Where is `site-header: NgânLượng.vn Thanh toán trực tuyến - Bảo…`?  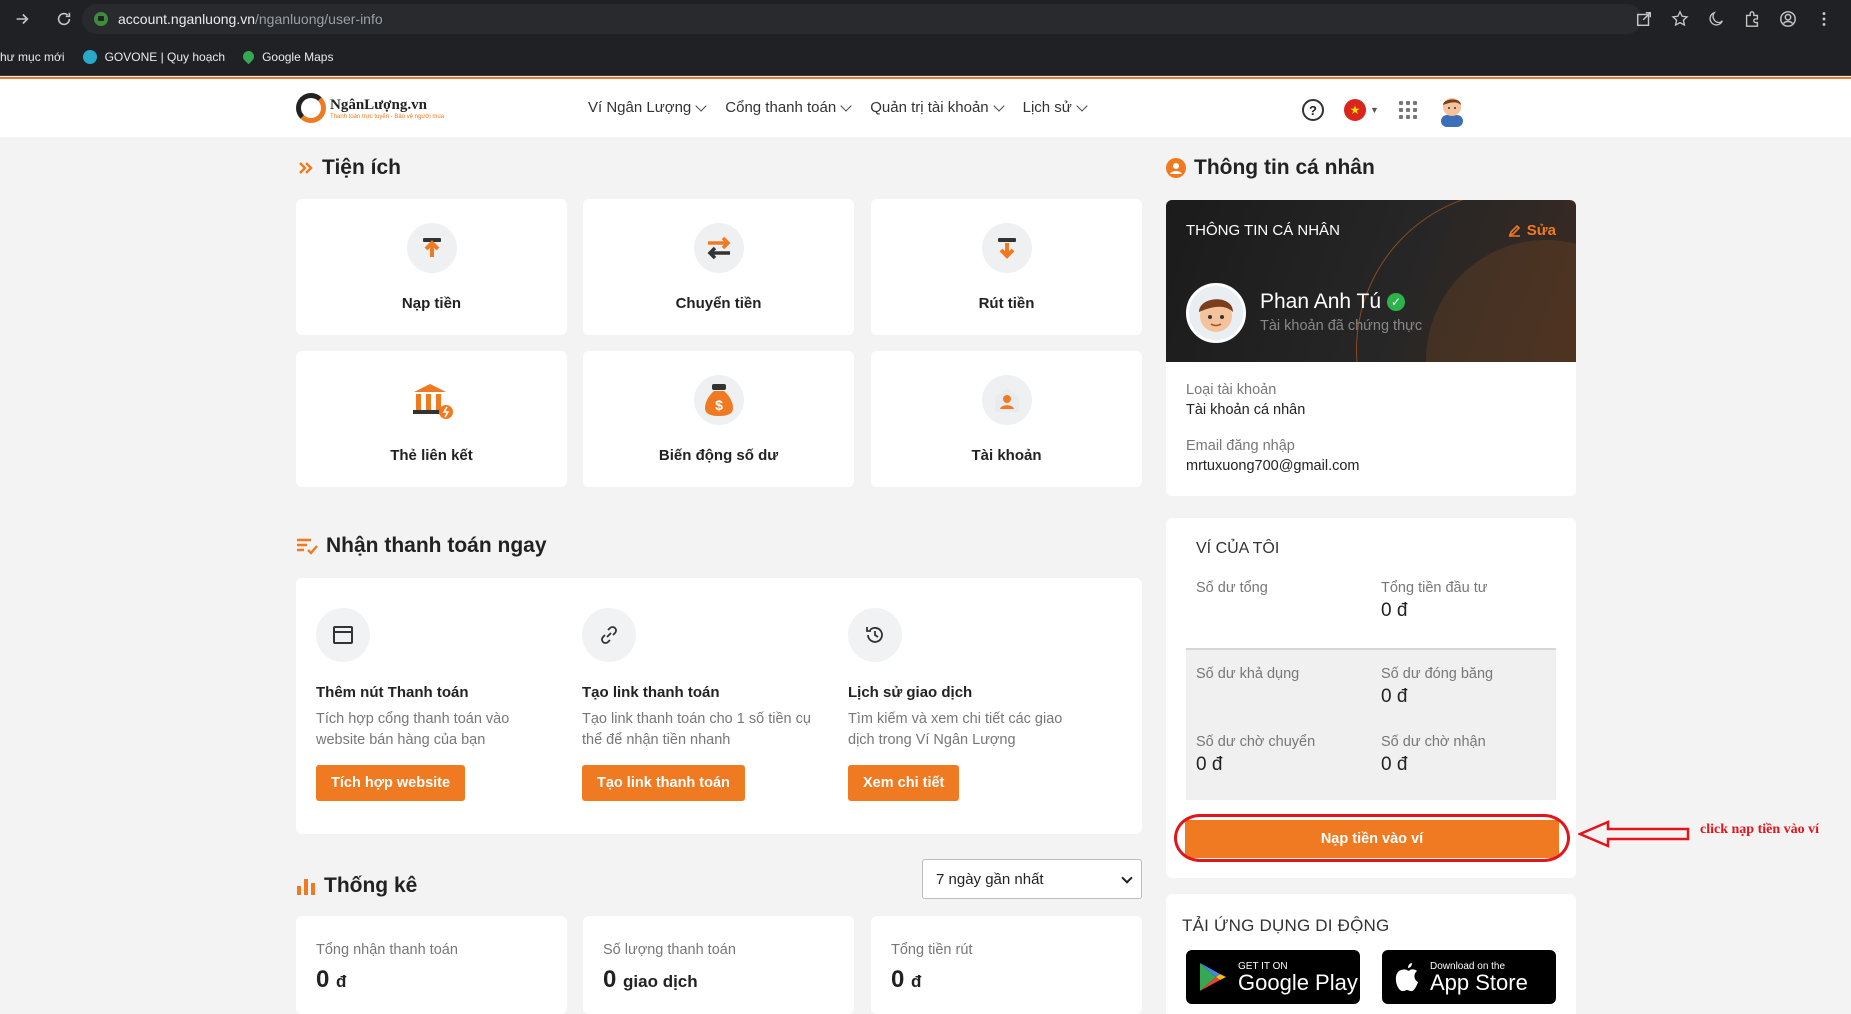 site-header: NgânLượng.vn Thanh toán trực tuyến - Bảo… is located at coordinates (925, 107).